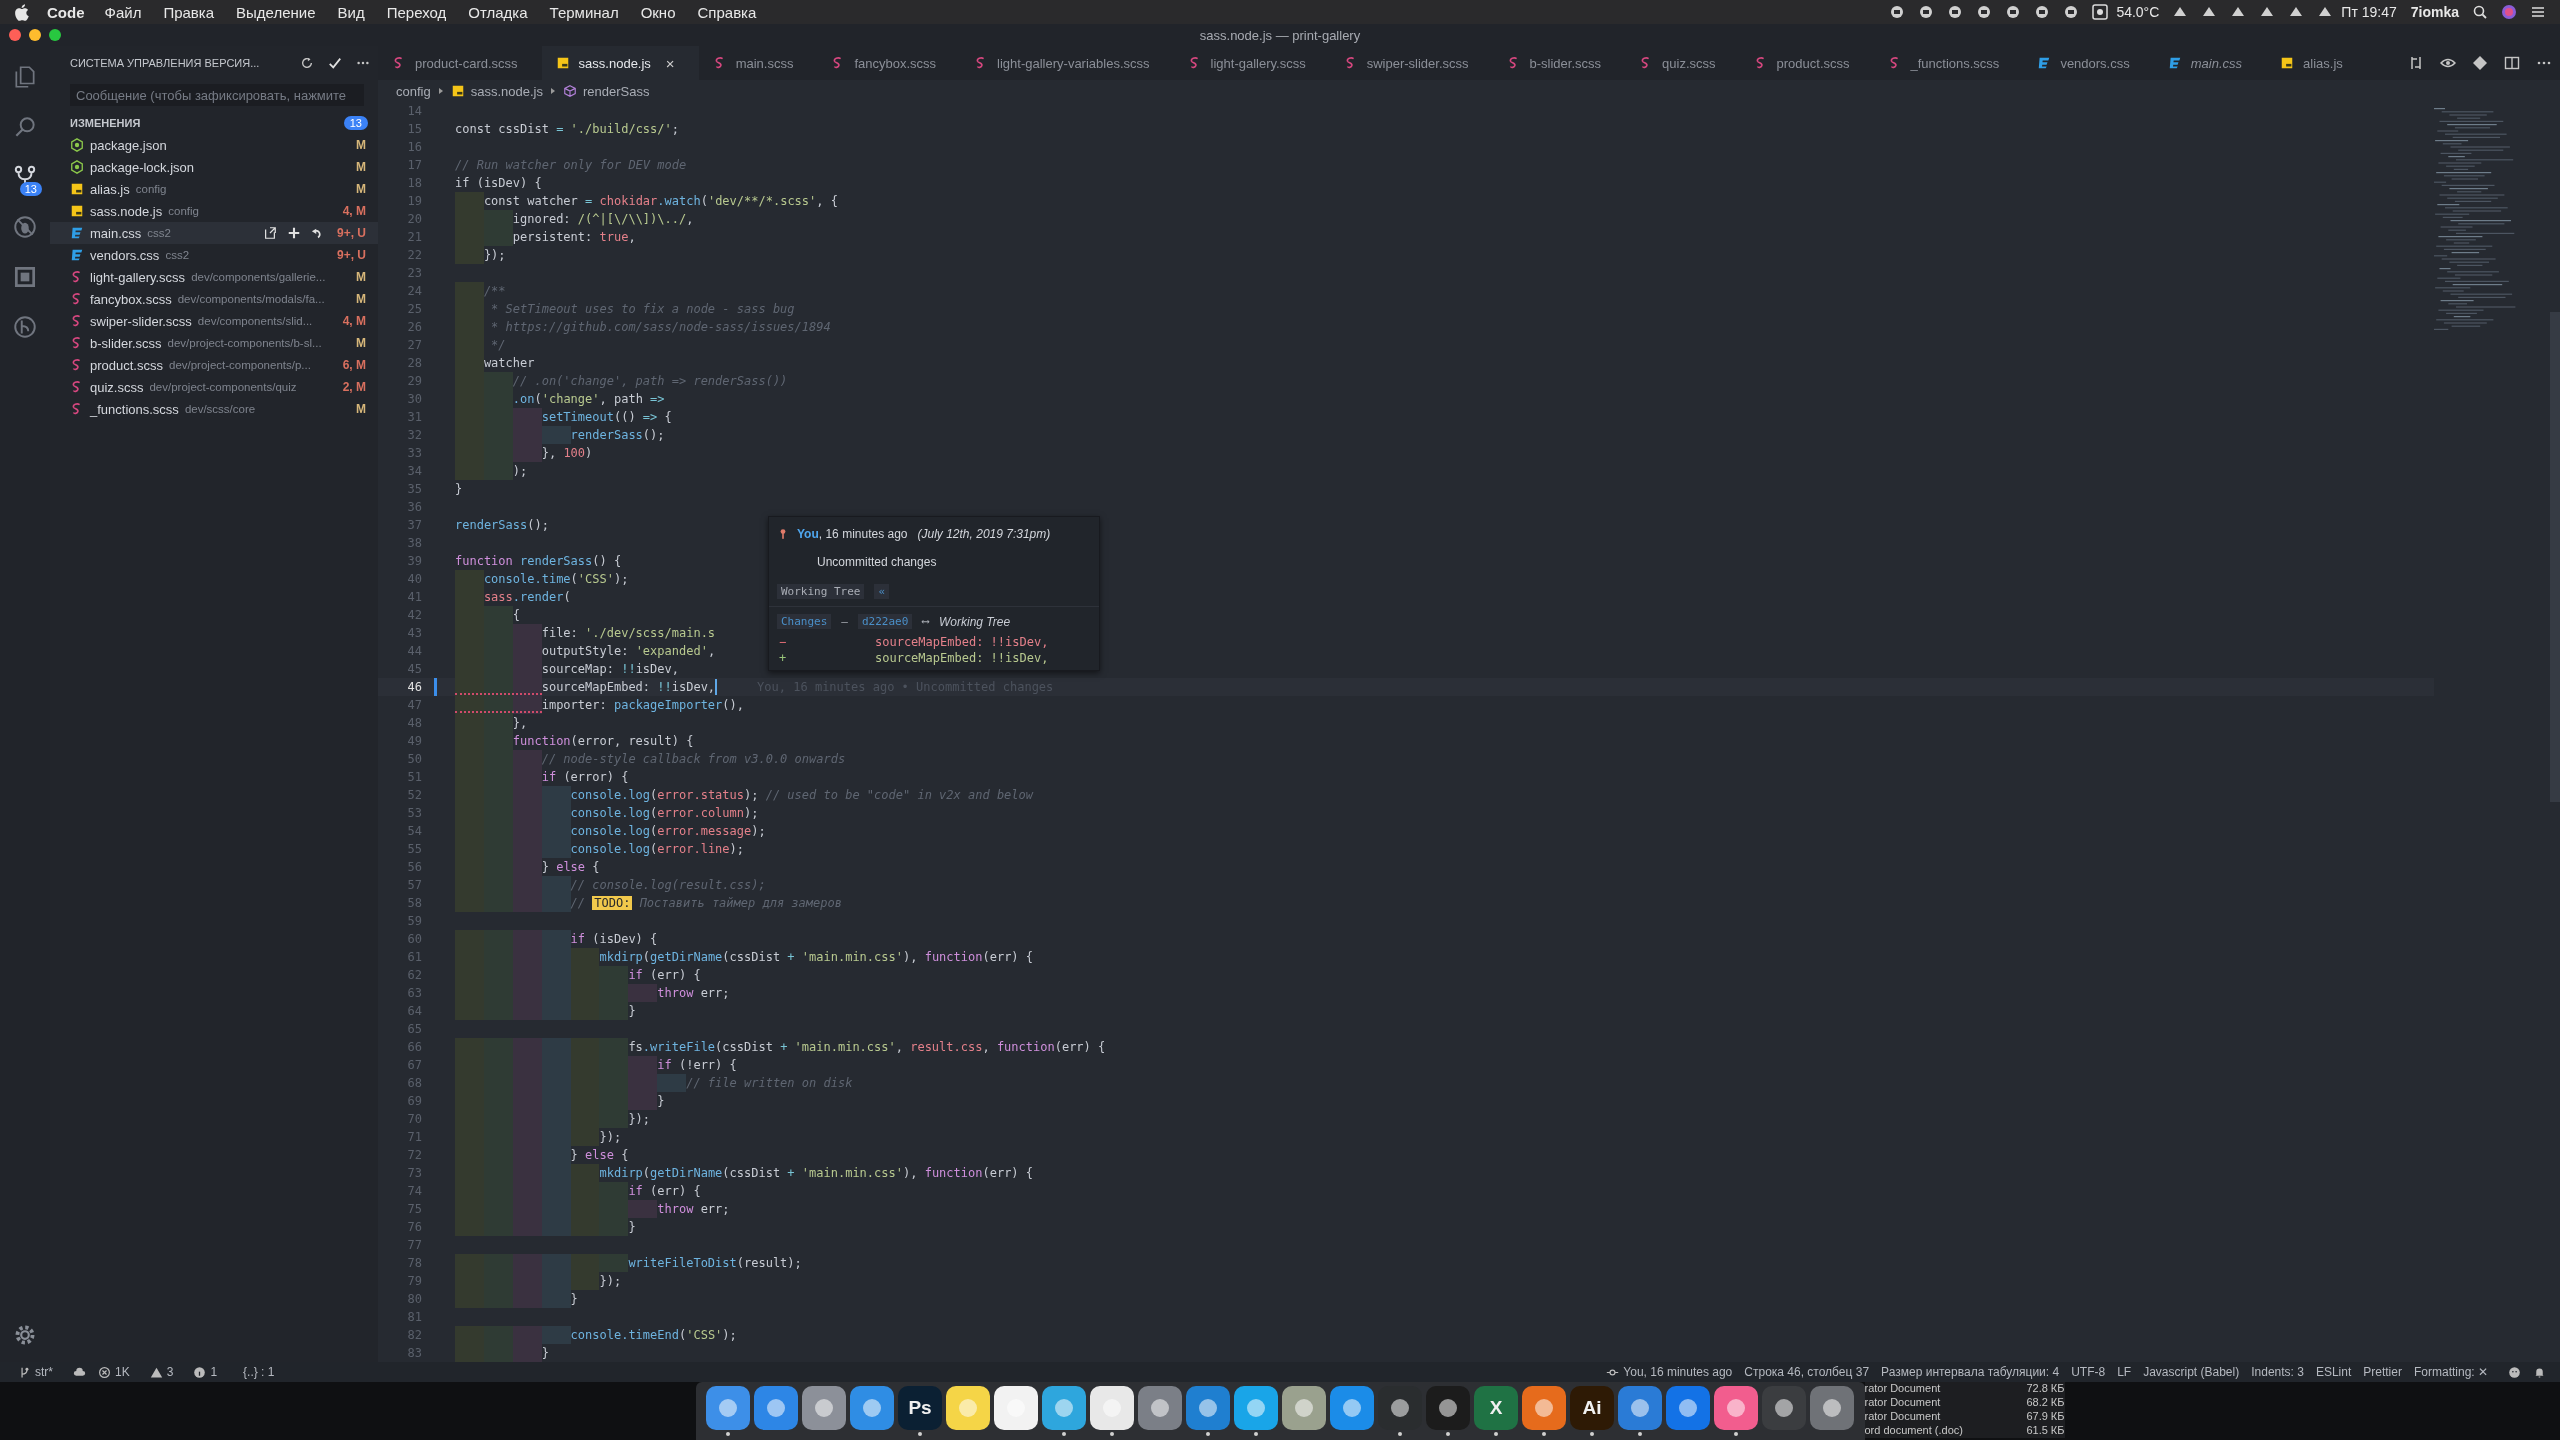  I want to click on changed-file-item: alias.js config M, so click(214, 189).